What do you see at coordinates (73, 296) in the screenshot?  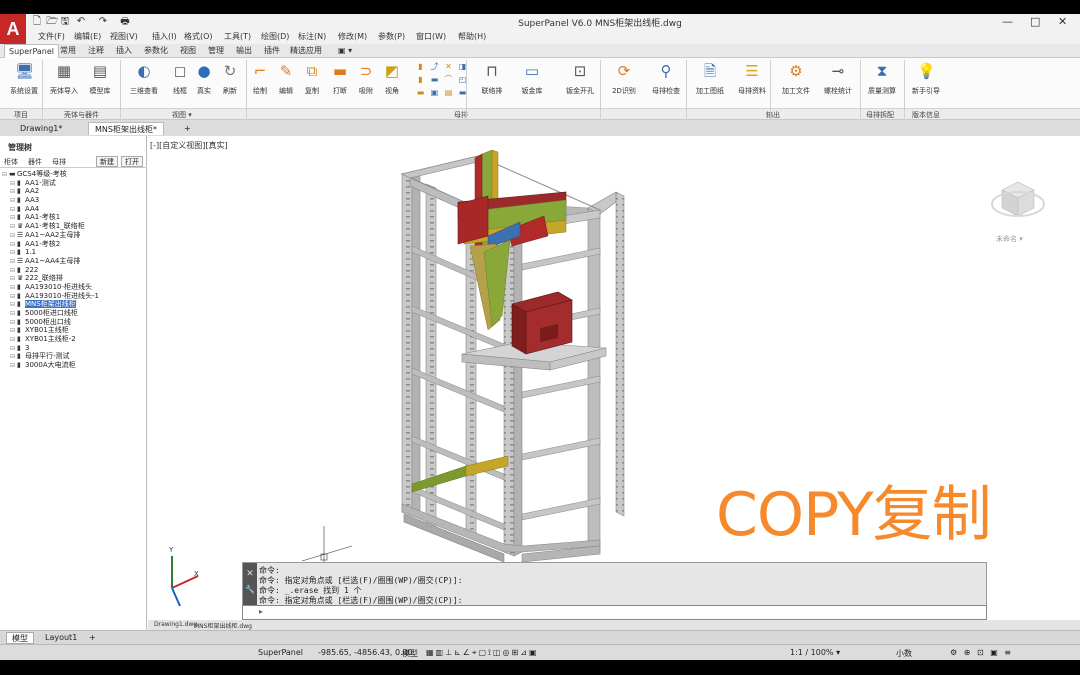 I see `tree-item: ⊟ ▮ AA193010-柜进线头-1` at bounding box center [73, 296].